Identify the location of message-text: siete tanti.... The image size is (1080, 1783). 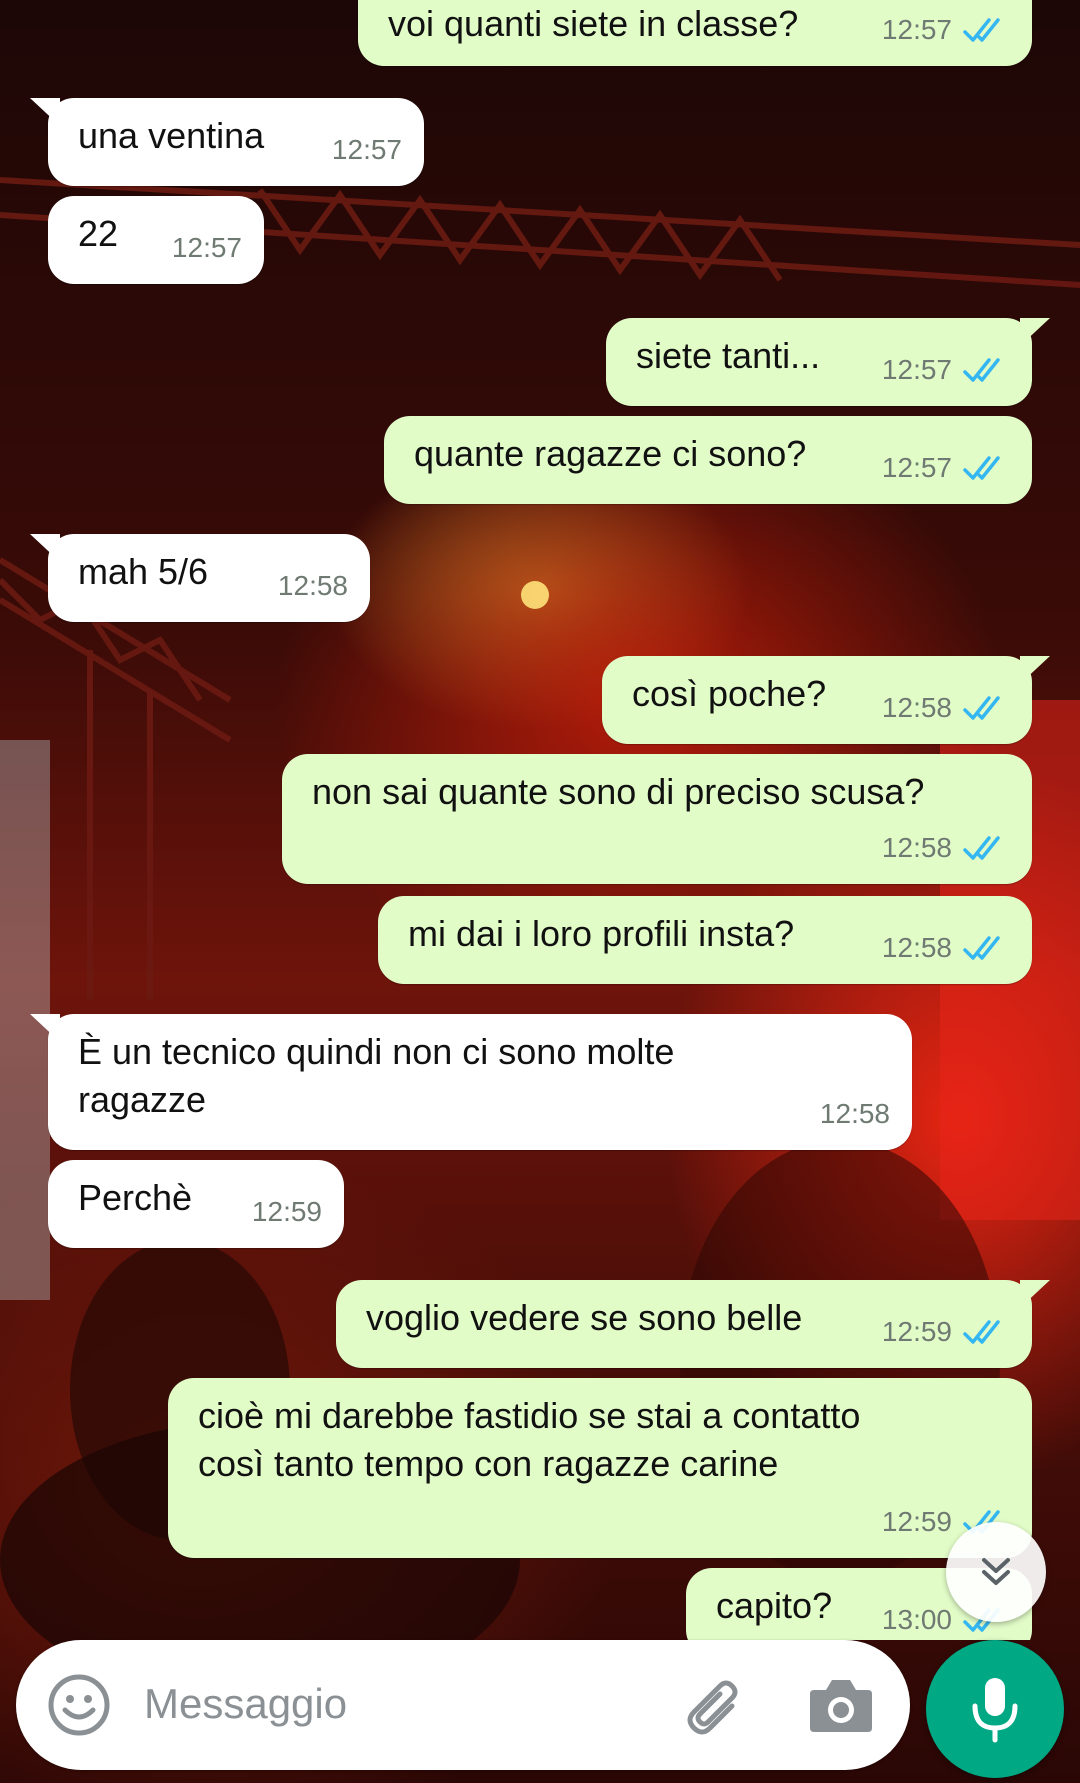
(728, 355).